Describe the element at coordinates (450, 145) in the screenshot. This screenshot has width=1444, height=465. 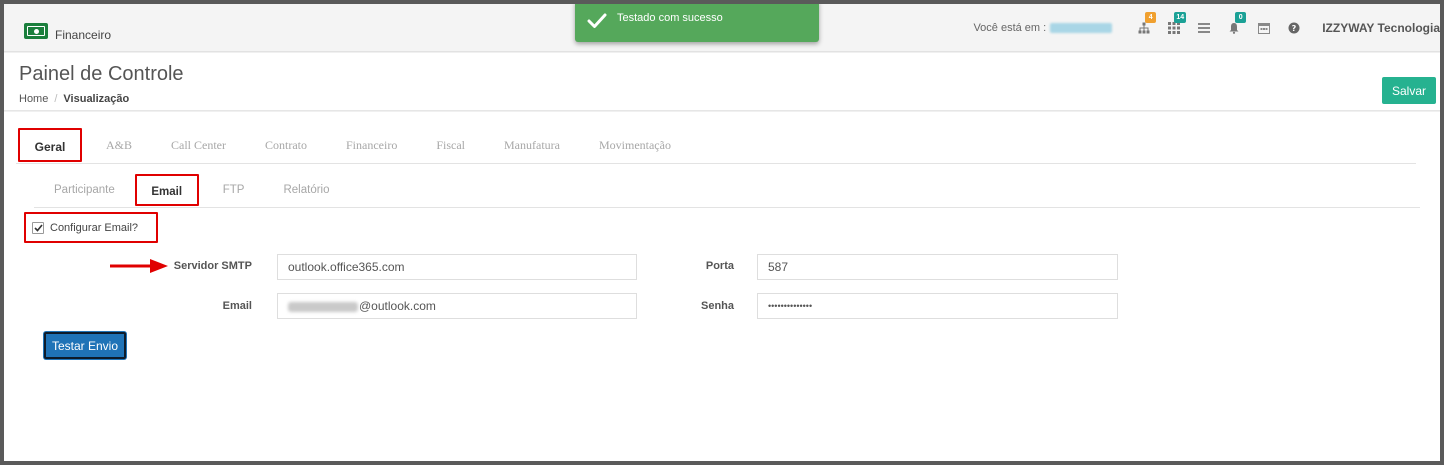
I see `tab-fiscal: Fiscal` at that location.